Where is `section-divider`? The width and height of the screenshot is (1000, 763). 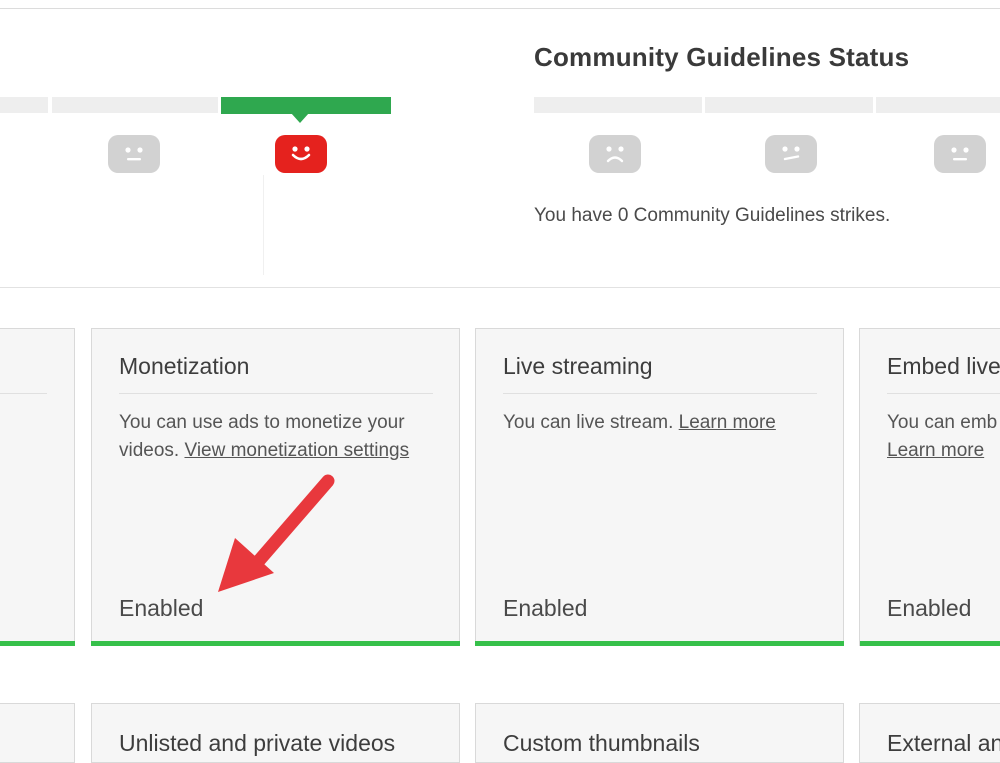 section-divider is located at coordinates (500, 287).